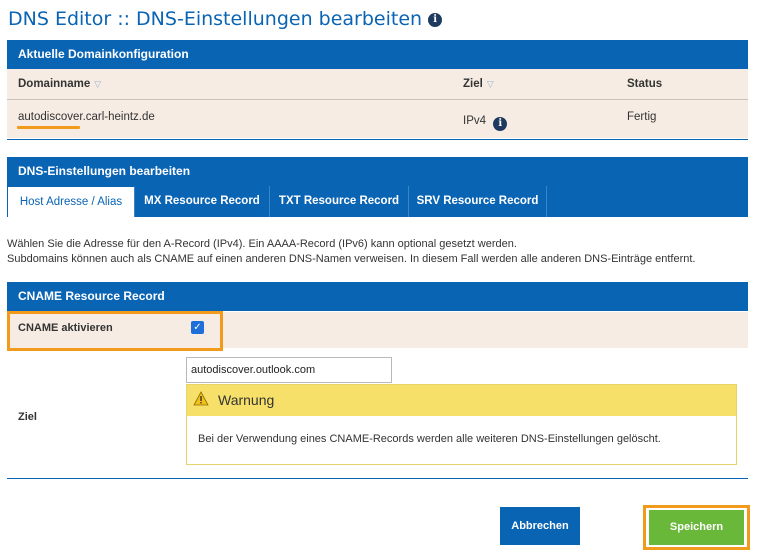 This screenshot has height=558, width=759. I want to click on dns-settings-header: DNS-Einstellungen bearbeiten, so click(377, 171).